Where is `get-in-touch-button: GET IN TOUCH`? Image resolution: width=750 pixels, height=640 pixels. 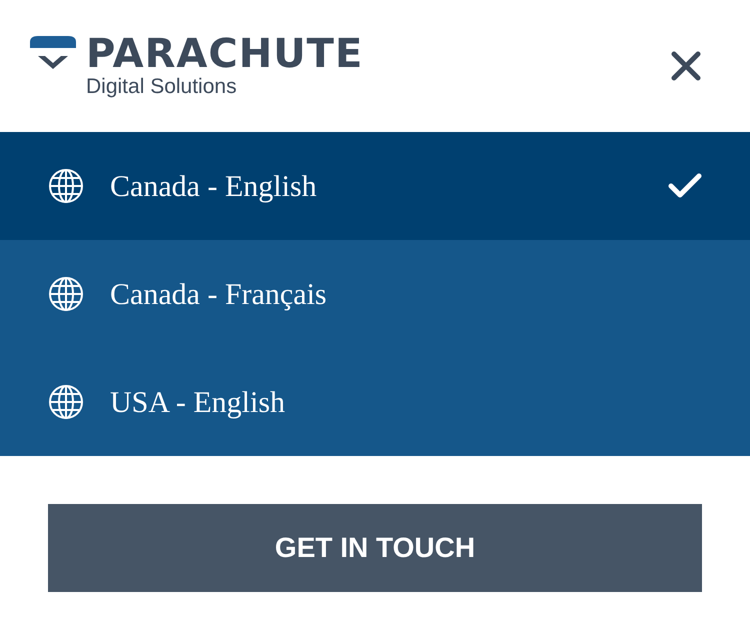
get-in-touch-button: GET IN TOUCH is located at coordinates (375, 548).